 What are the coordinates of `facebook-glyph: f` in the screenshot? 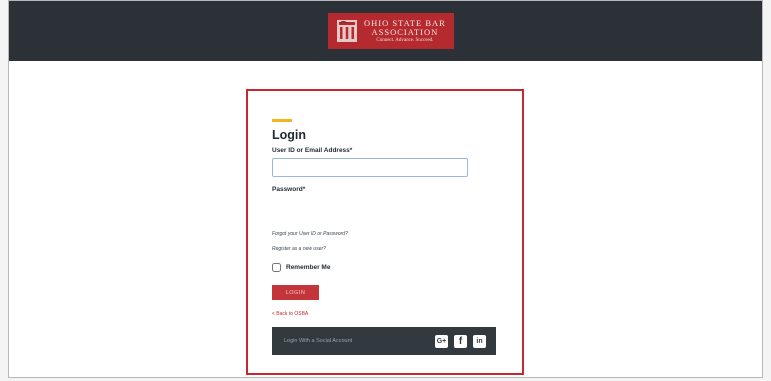 It's located at (460, 341).